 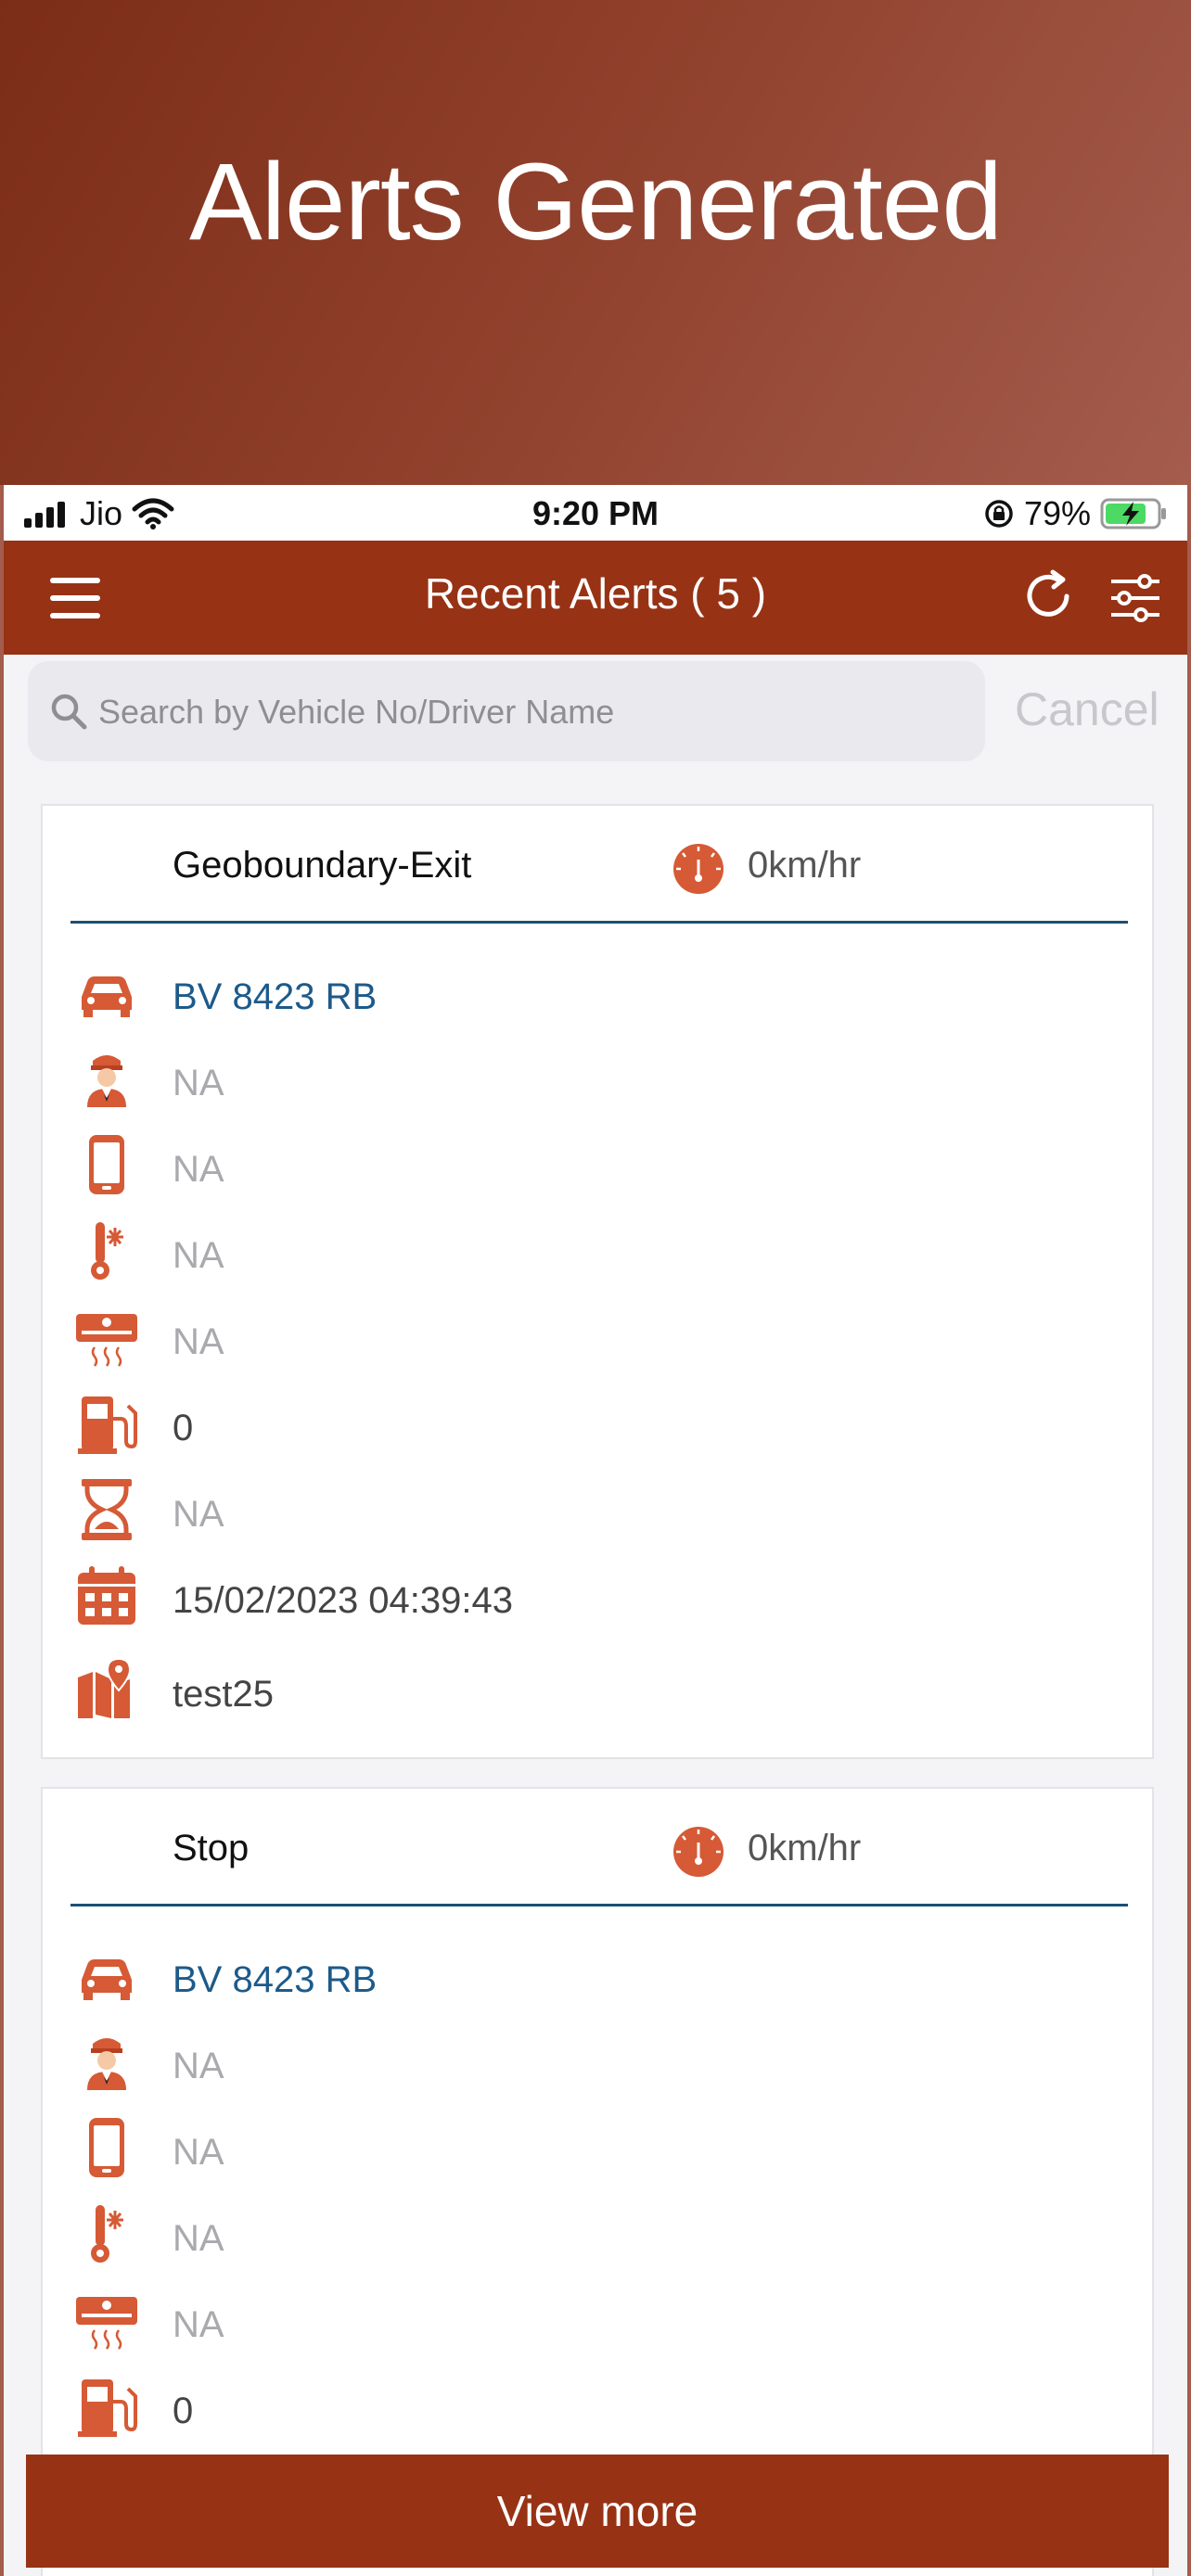 I want to click on cancel-button: Cancel, so click(x=1087, y=709).